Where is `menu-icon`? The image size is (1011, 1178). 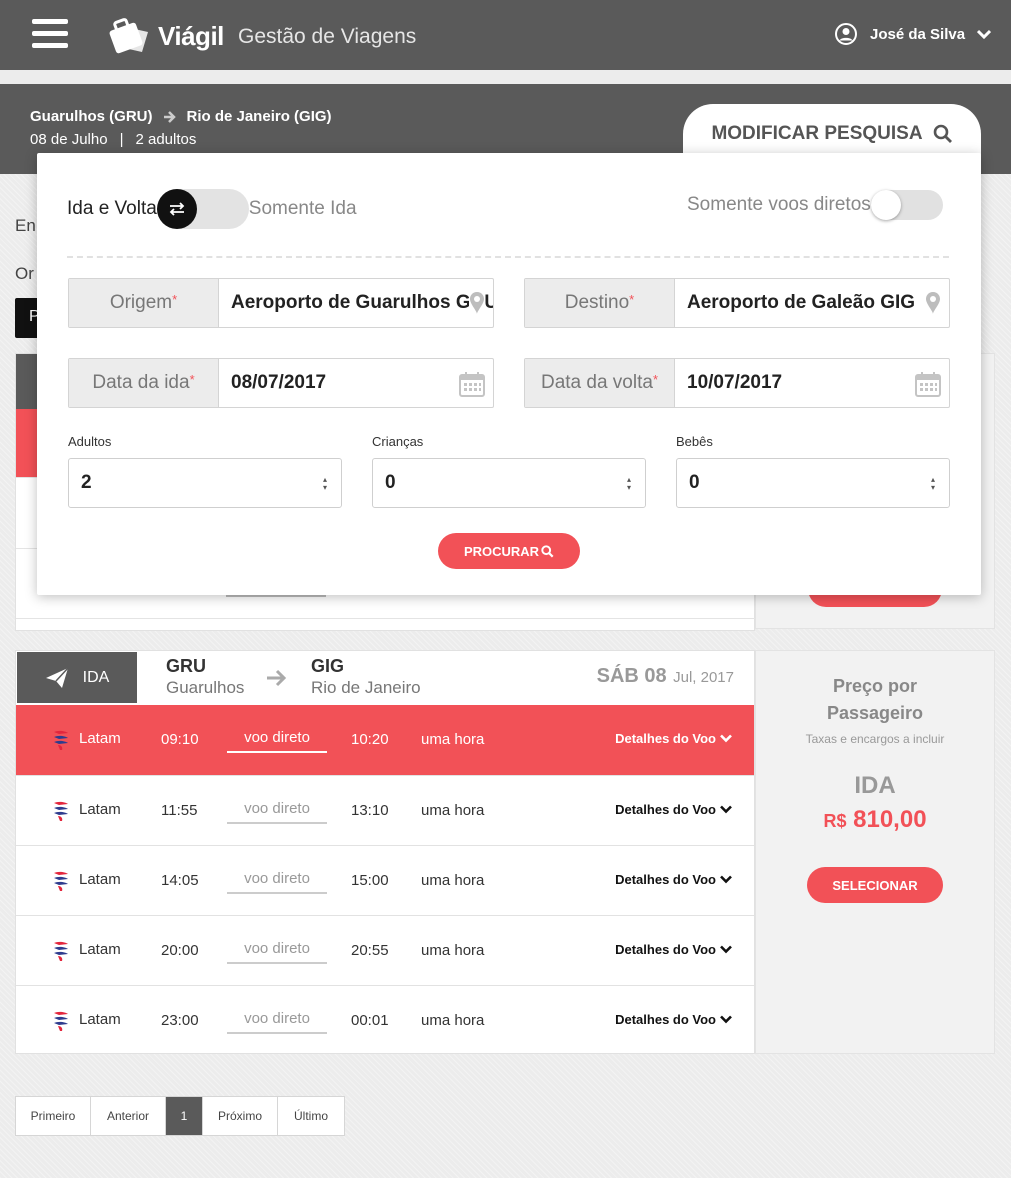
menu-icon is located at coordinates (50, 34).